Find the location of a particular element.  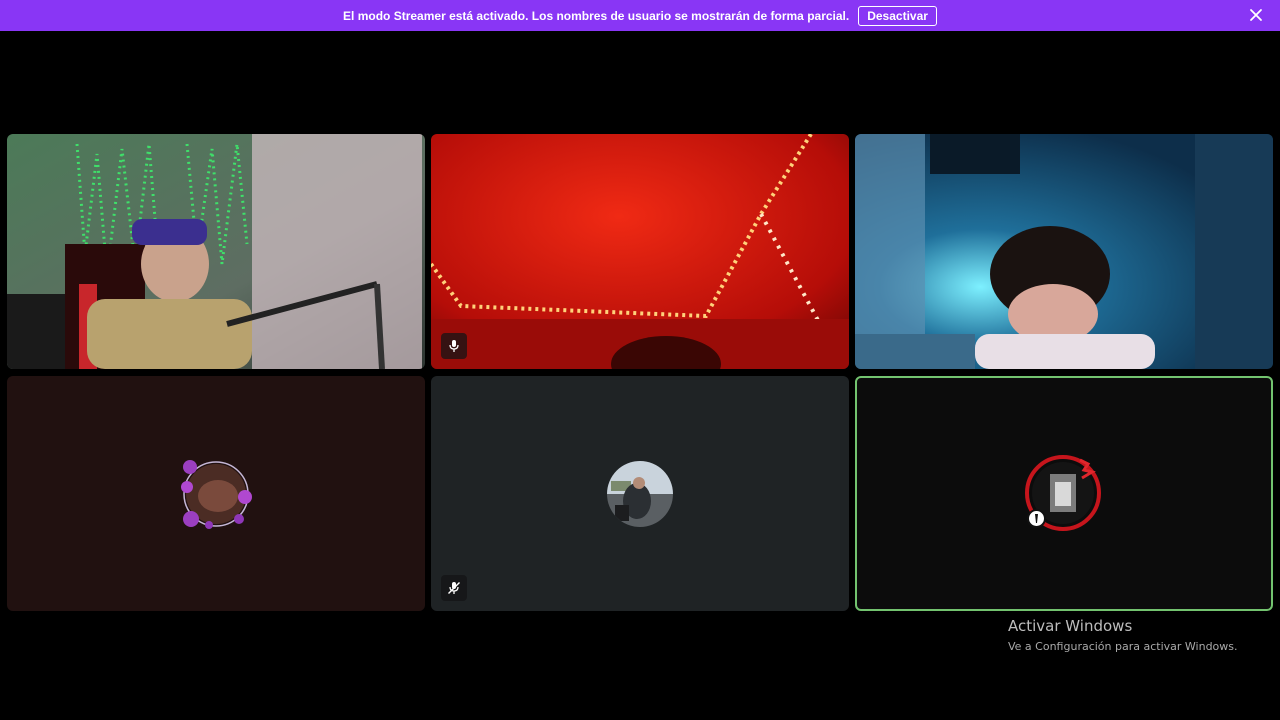

mic-off-icon is located at coordinates (454, 588).